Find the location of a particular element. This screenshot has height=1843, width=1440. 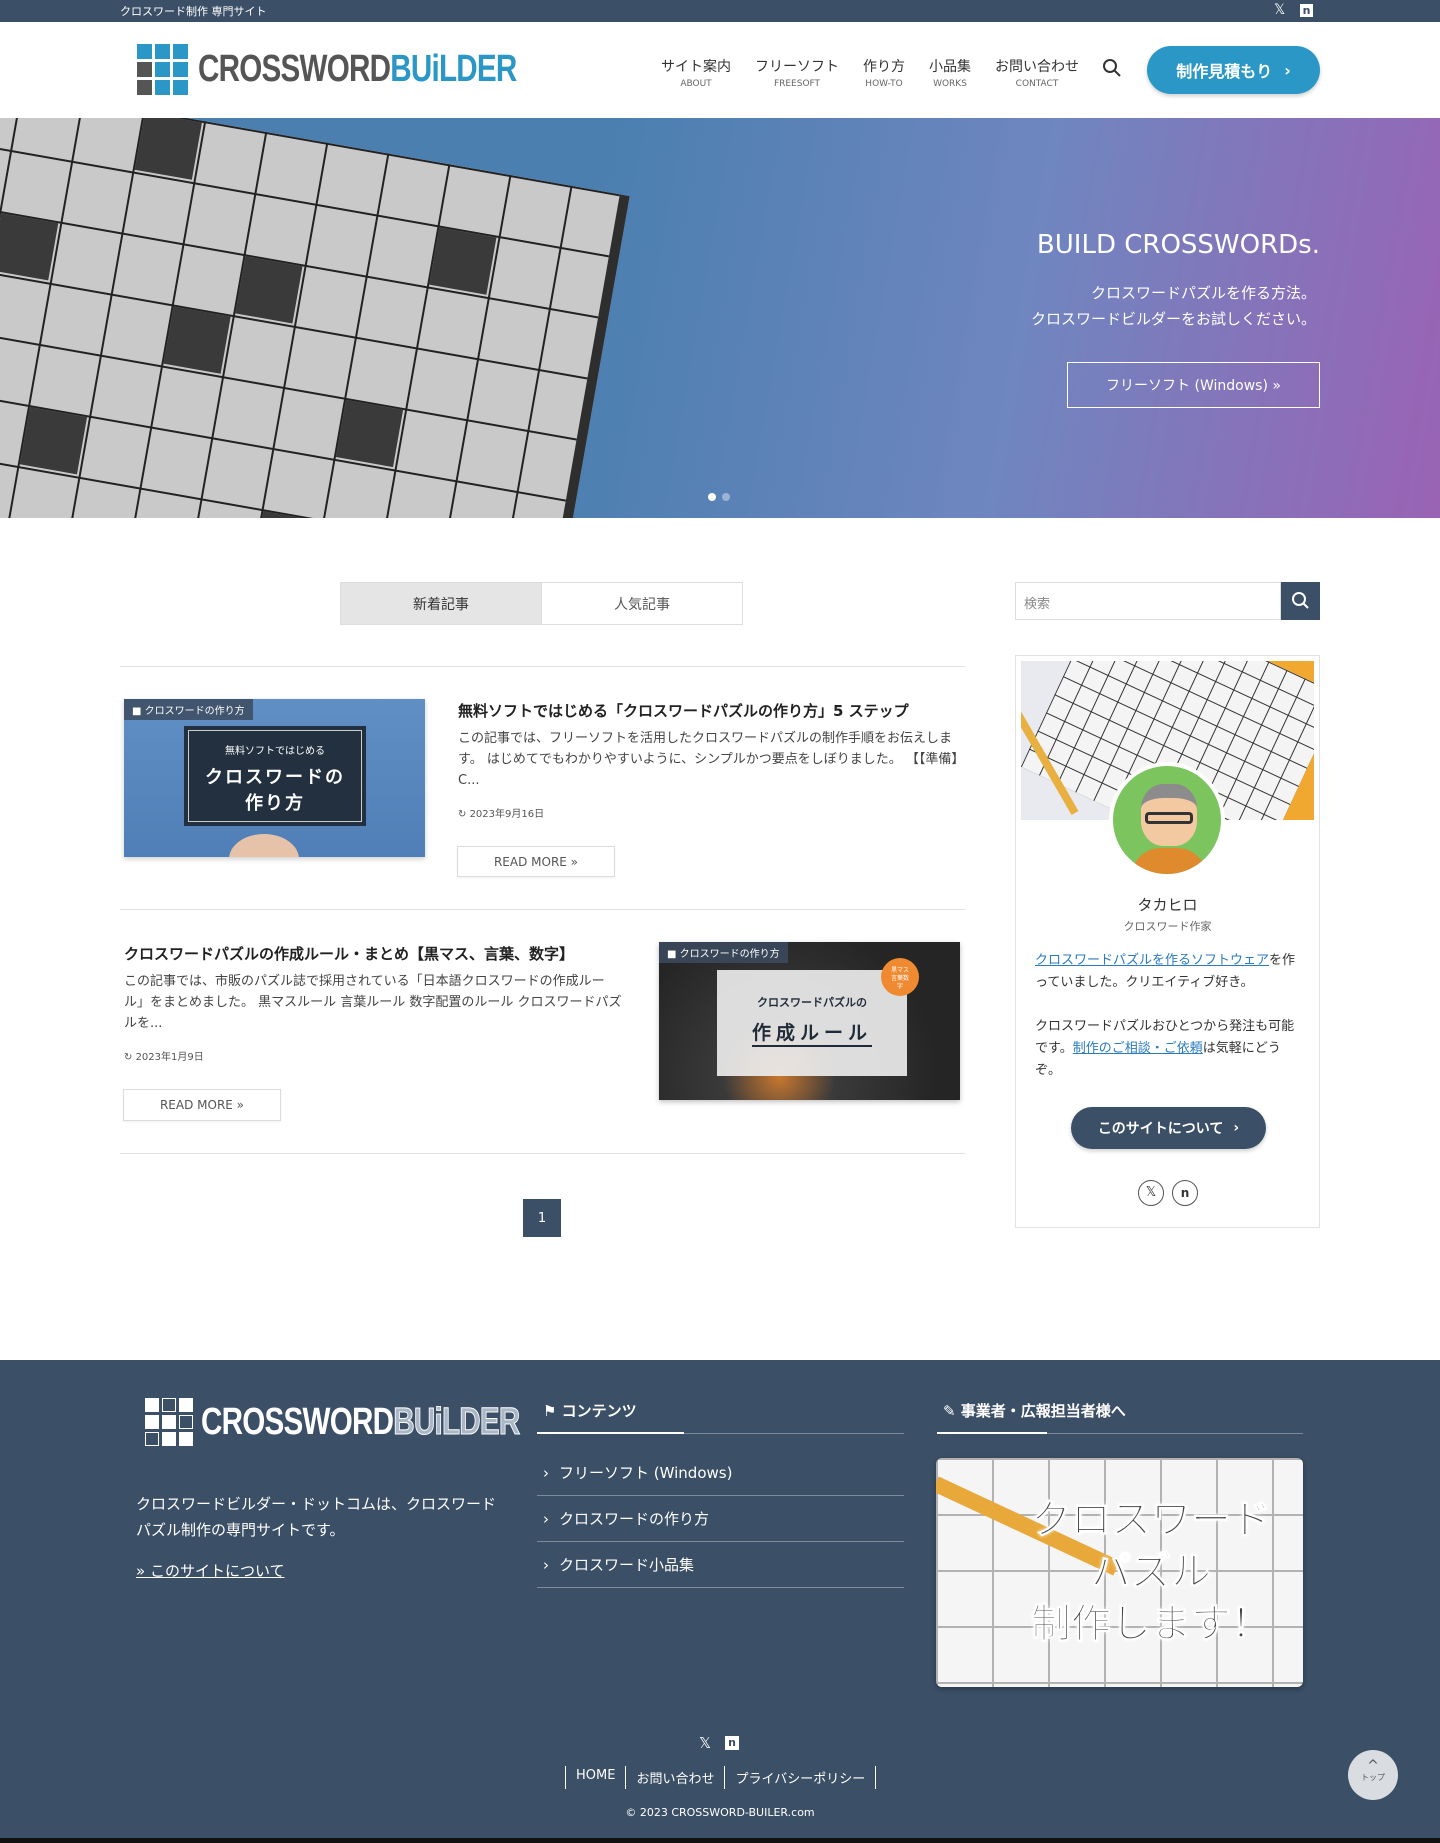

nav-label: サイト案内 is located at coordinates (696, 67).